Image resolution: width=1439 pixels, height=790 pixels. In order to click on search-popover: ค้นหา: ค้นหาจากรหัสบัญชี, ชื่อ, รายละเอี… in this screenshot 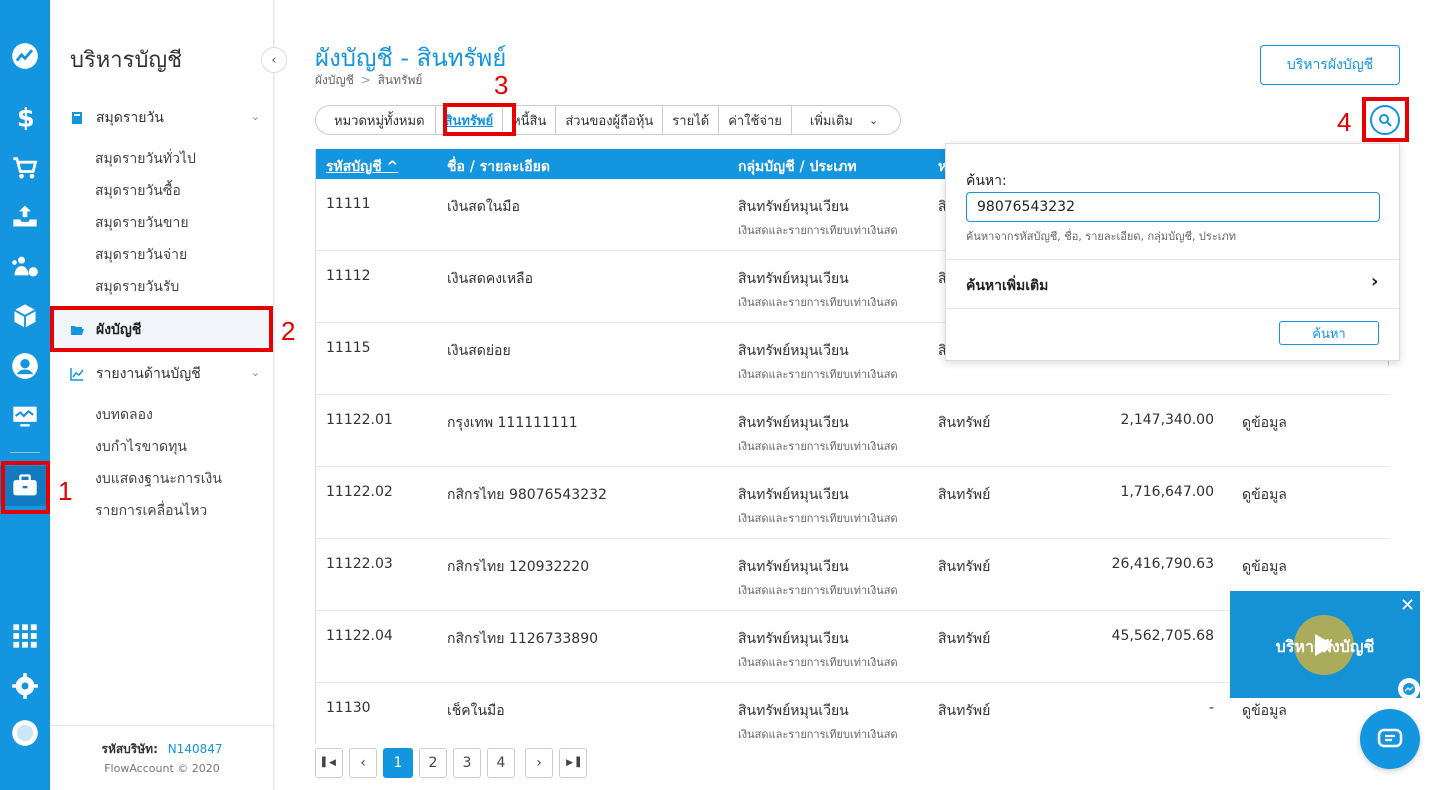, I will do `click(1172, 252)`.